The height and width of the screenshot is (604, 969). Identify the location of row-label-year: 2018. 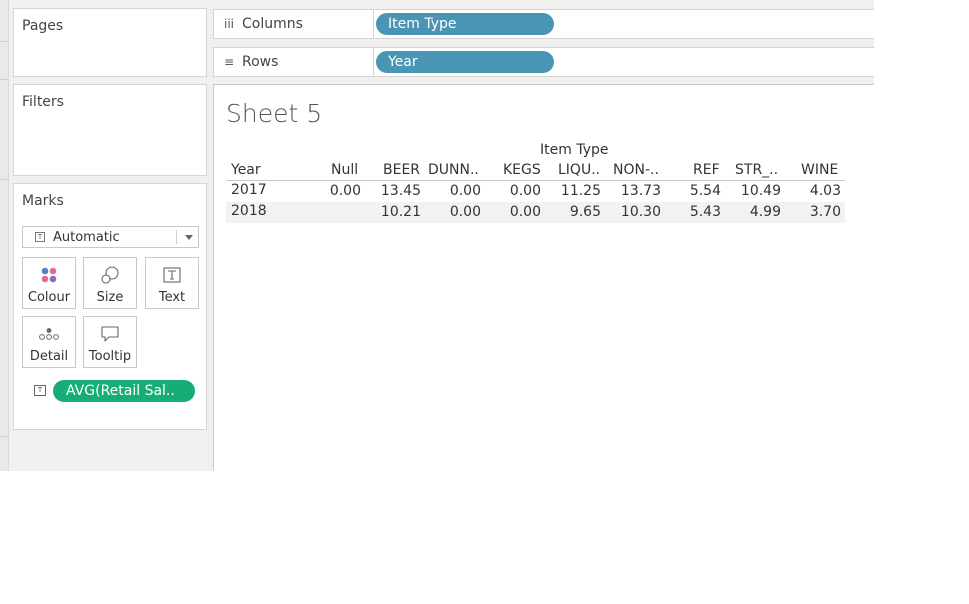
(249, 211).